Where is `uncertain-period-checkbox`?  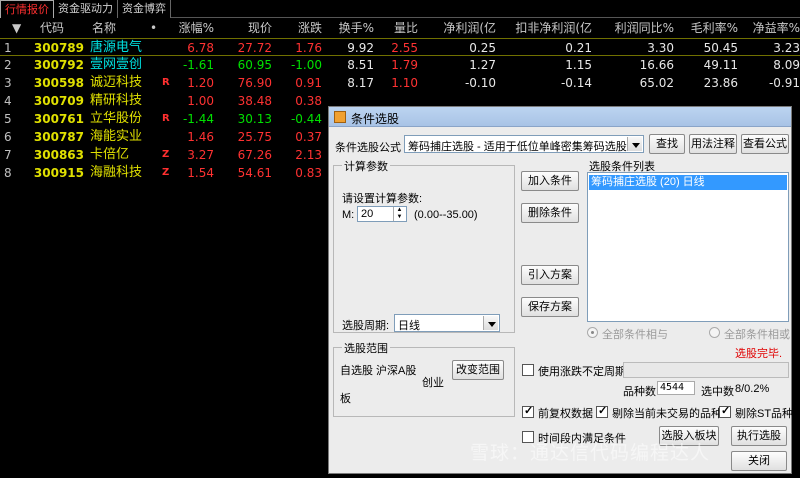
uncertain-period-checkbox is located at coordinates (528, 370).